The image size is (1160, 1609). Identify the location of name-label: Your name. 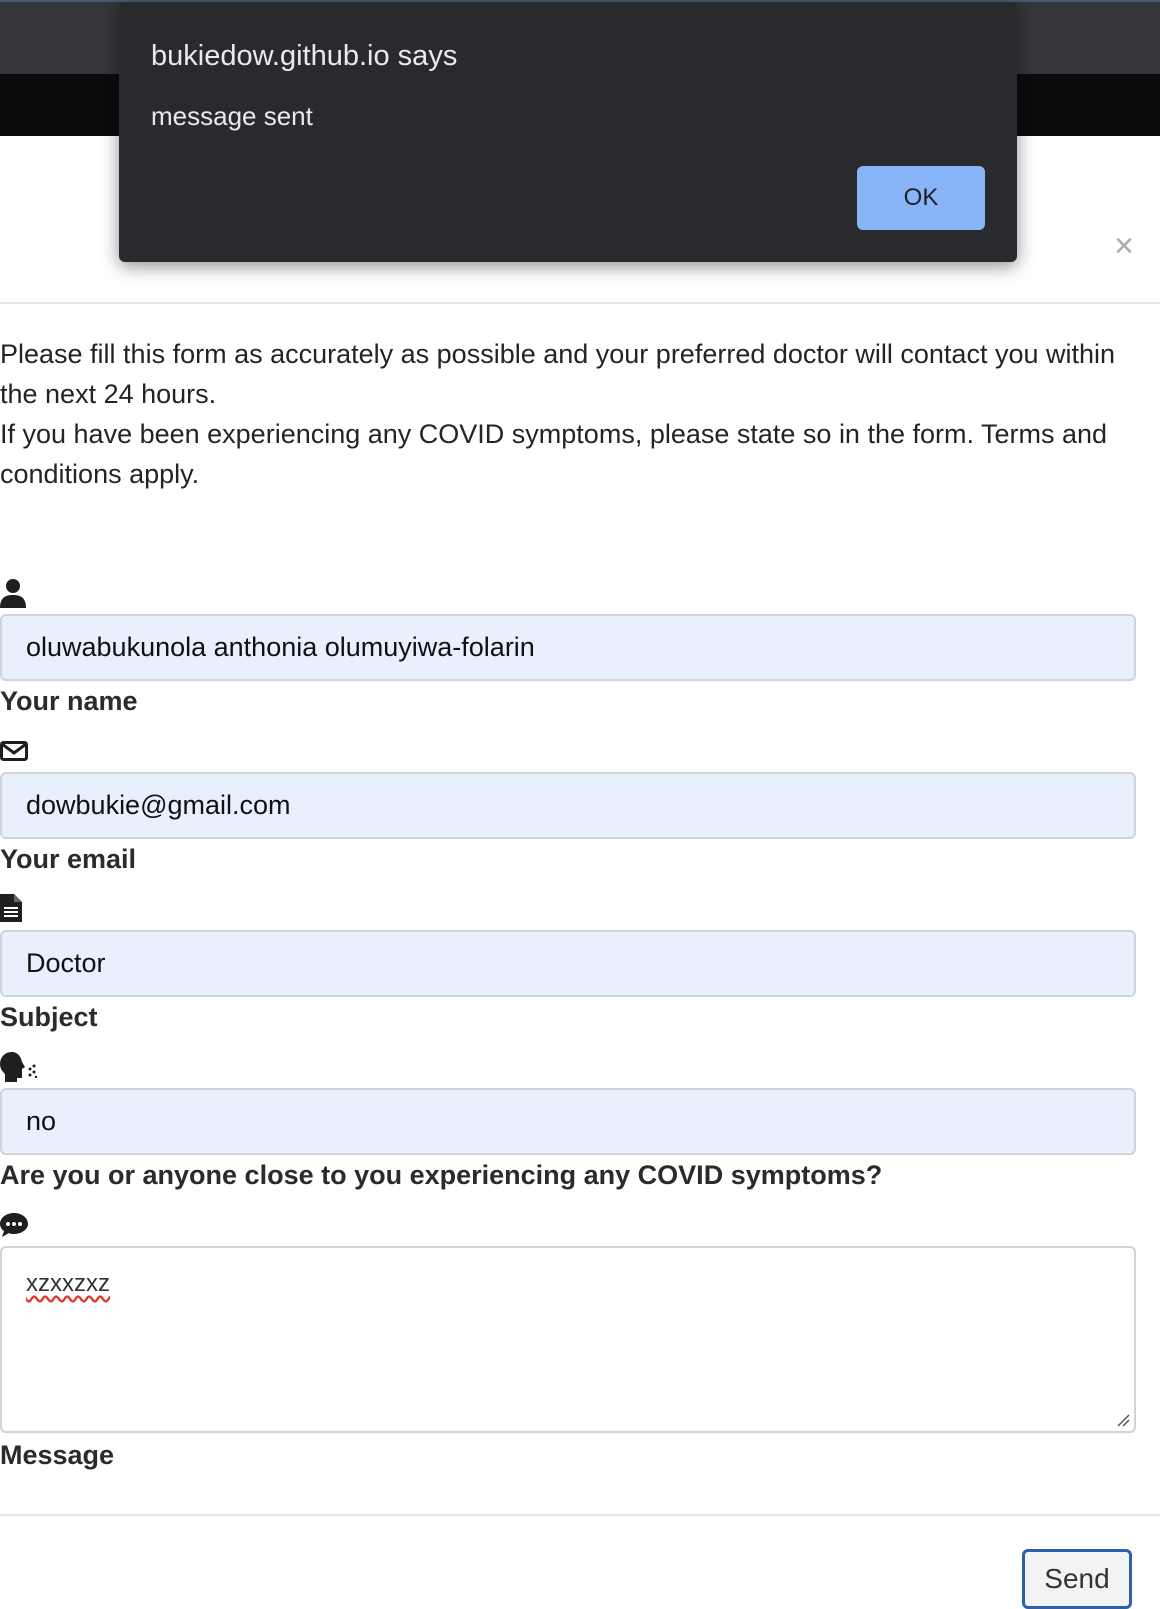
(69, 701).